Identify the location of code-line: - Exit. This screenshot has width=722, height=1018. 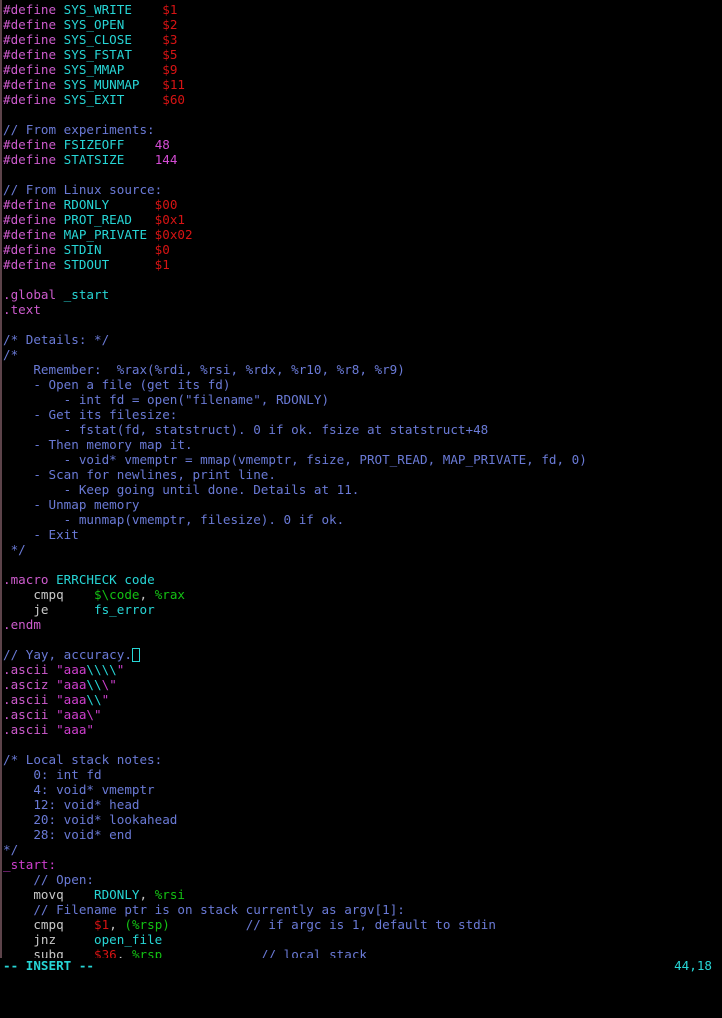
(362, 534).